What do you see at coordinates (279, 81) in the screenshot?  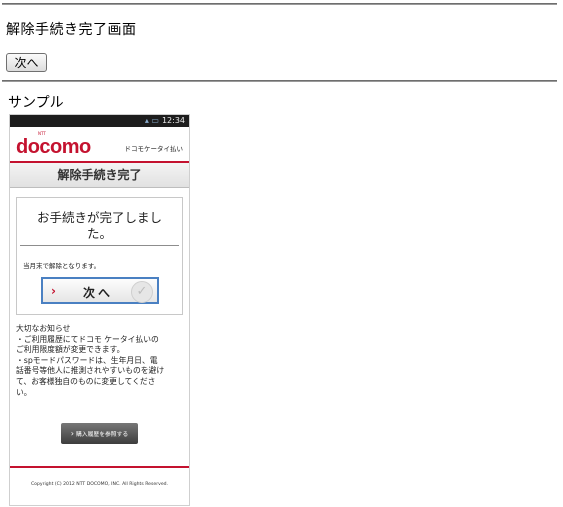 I see `section-divider` at bounding box center [279, 81].